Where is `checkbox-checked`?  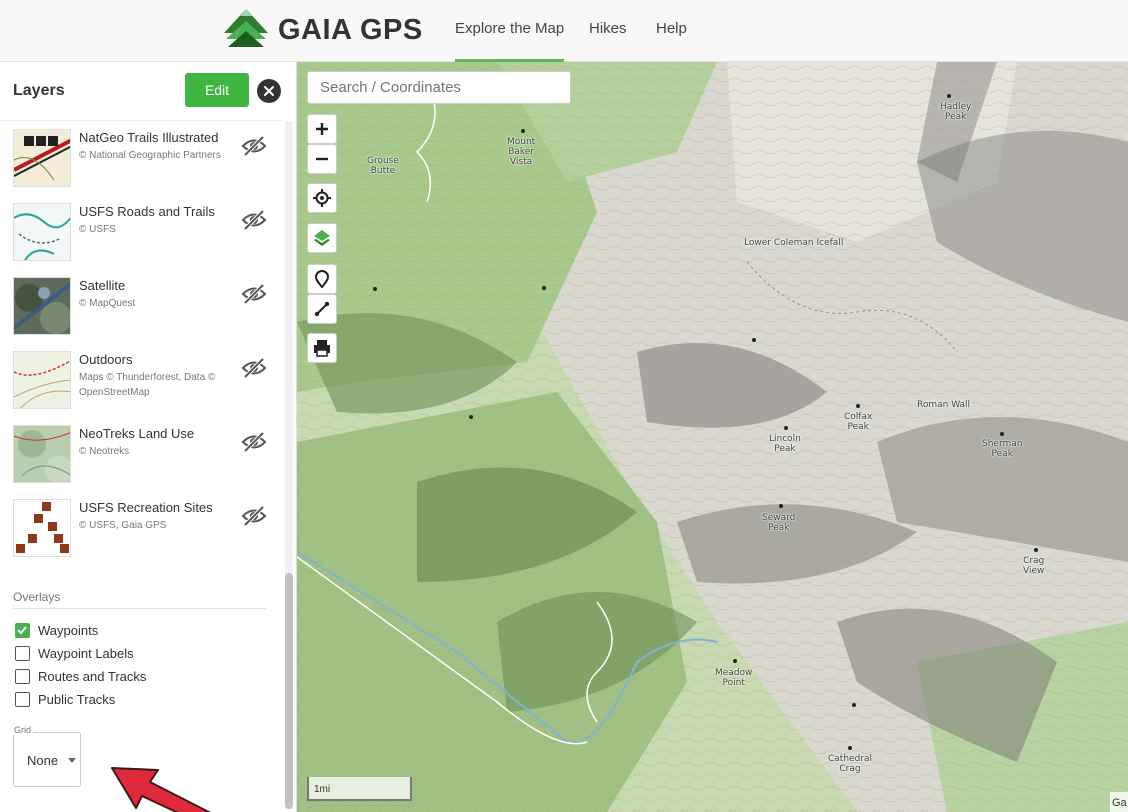
checkbox-checked is located at coordinates (22, 630).